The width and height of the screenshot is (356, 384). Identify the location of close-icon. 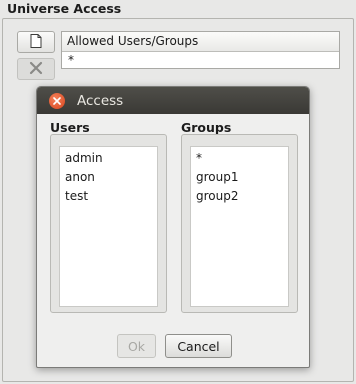
(57, 101).